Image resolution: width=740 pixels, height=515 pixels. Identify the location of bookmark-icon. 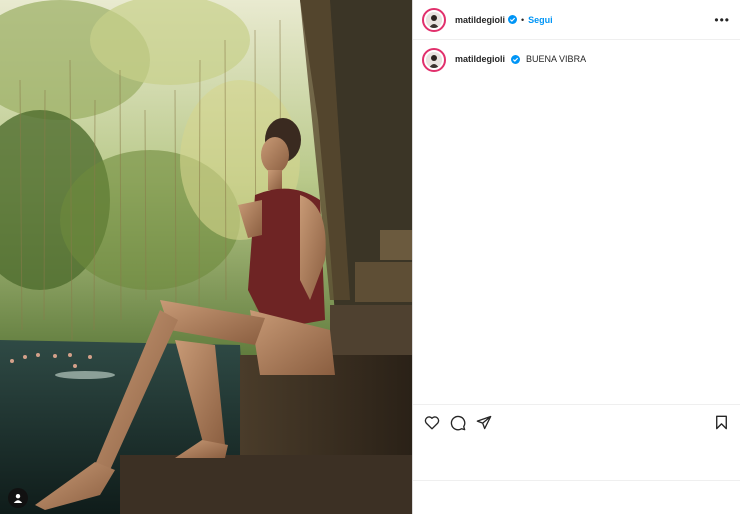
(721, 422).